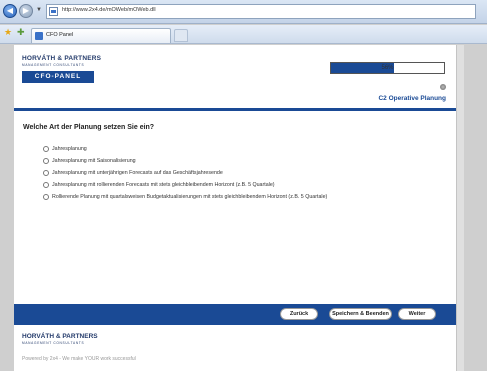  Describe the element at coordinates (10, 11) in the screenshot. I see `back-arrow-icon: ◀` at that location.